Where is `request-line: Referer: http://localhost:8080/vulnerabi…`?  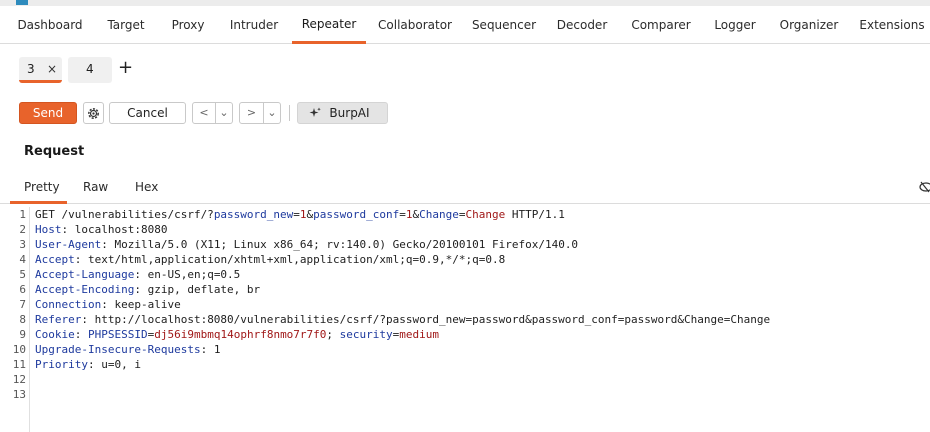
request-line: Referer: http://localhost:8080/vulnerabi… is located at coordinates (402, 319).